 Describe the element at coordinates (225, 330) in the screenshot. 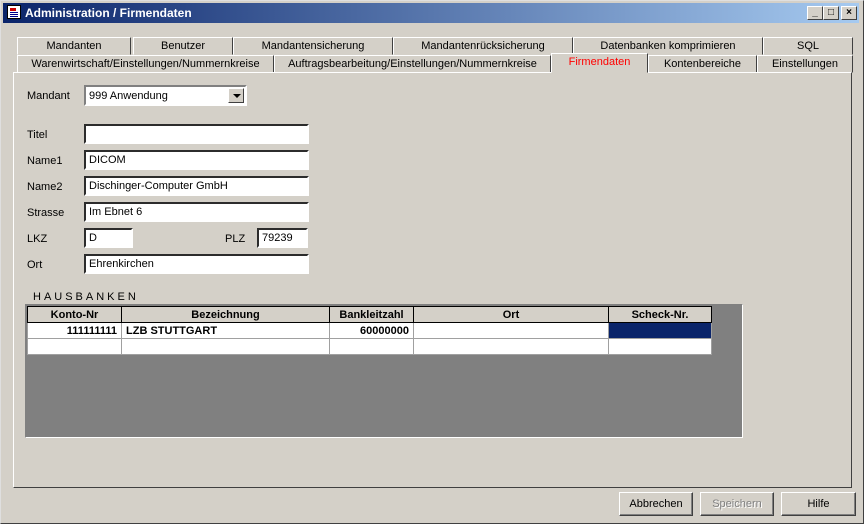

I see `cell-bezeichnung: LZB STUTTGART` at that location.